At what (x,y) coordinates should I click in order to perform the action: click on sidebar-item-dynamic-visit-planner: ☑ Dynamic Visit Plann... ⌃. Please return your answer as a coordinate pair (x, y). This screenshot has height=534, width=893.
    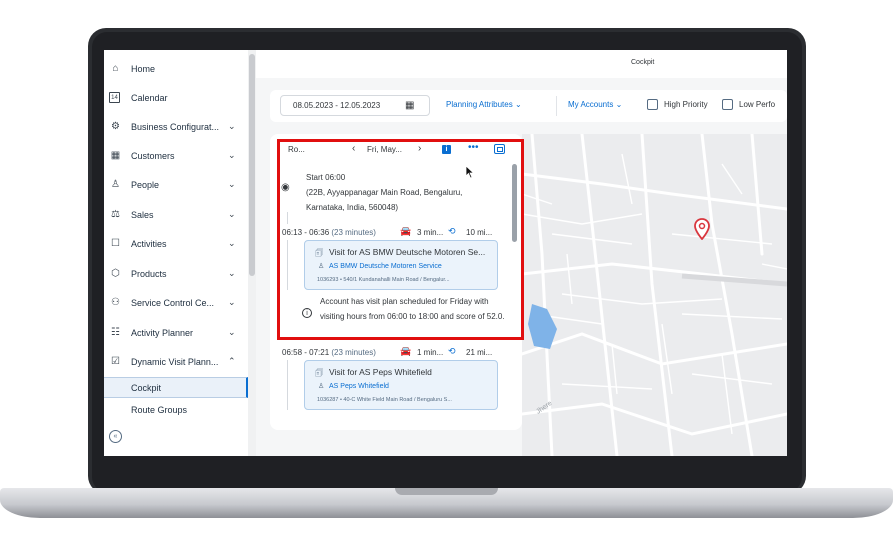
    Looking at the image, I should click on (176, 361).